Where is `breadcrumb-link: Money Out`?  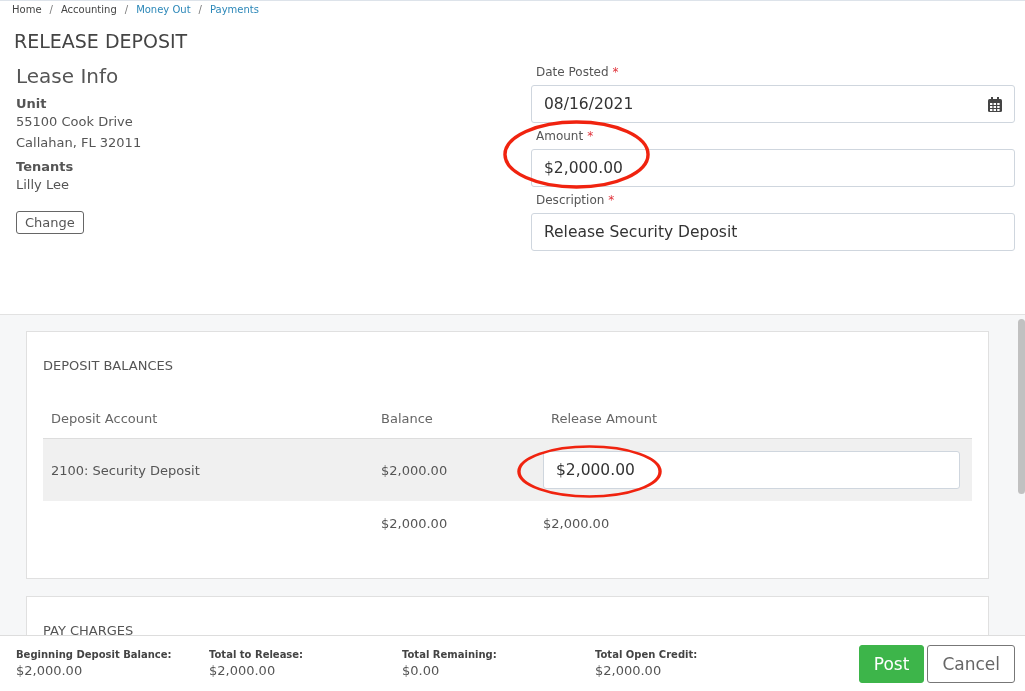
breadcrumb-link: Money Out is located at coordinates (163, 9).